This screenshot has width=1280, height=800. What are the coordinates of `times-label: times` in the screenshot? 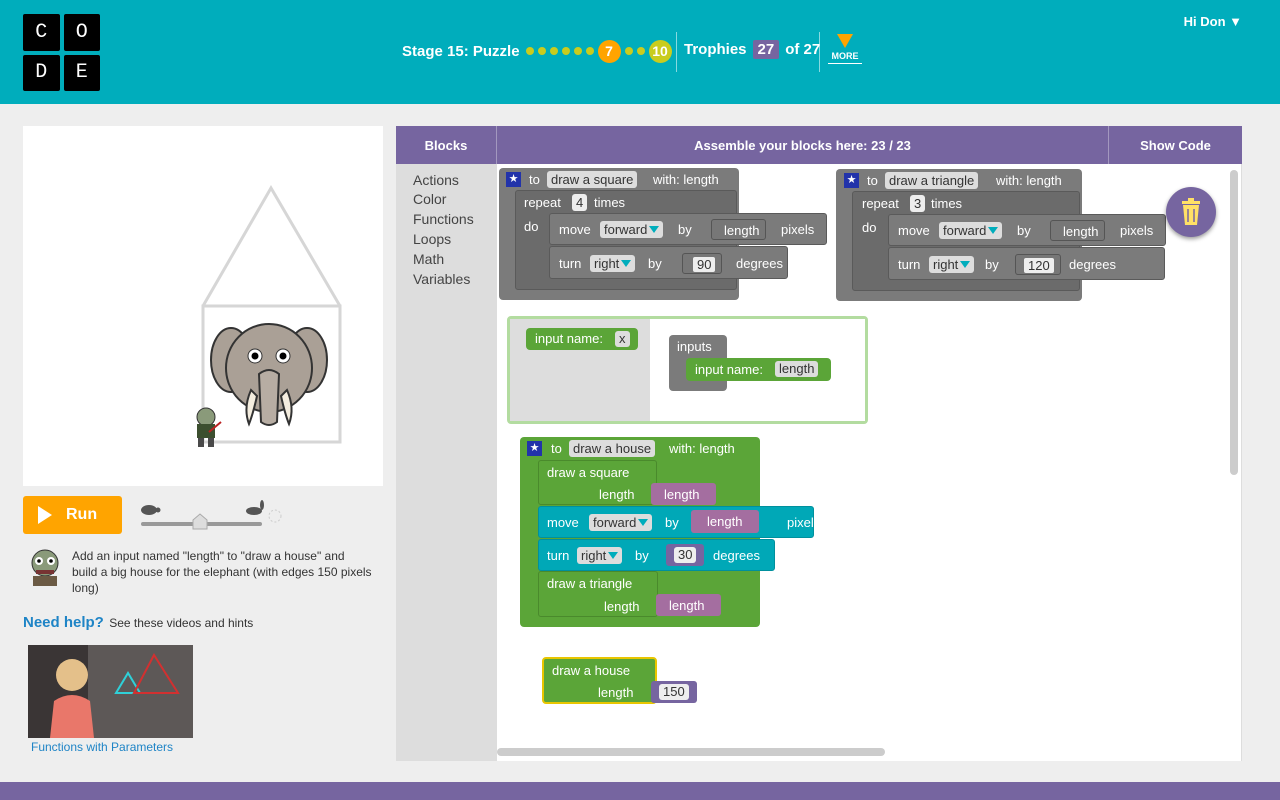 It's located at (947, 203).